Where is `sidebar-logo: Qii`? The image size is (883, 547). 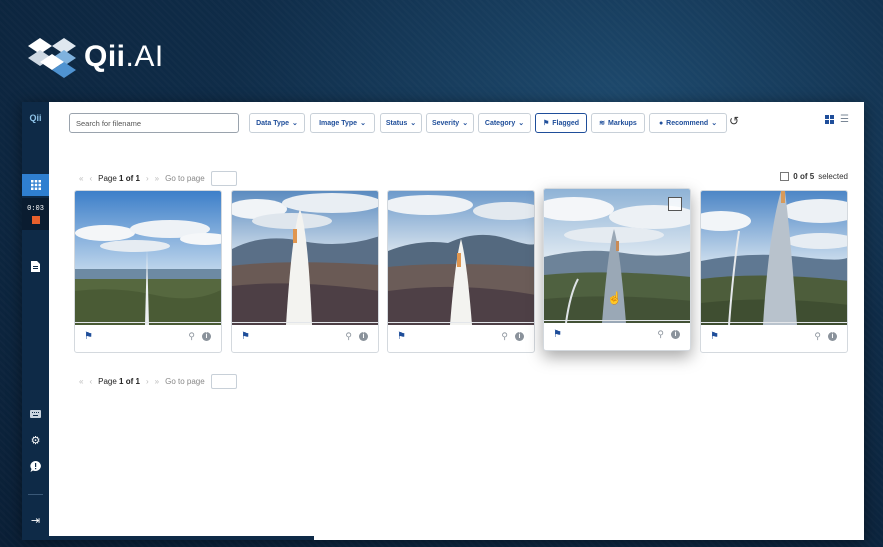
sidebar-logo: Qii is located at coordinates (35, 118).